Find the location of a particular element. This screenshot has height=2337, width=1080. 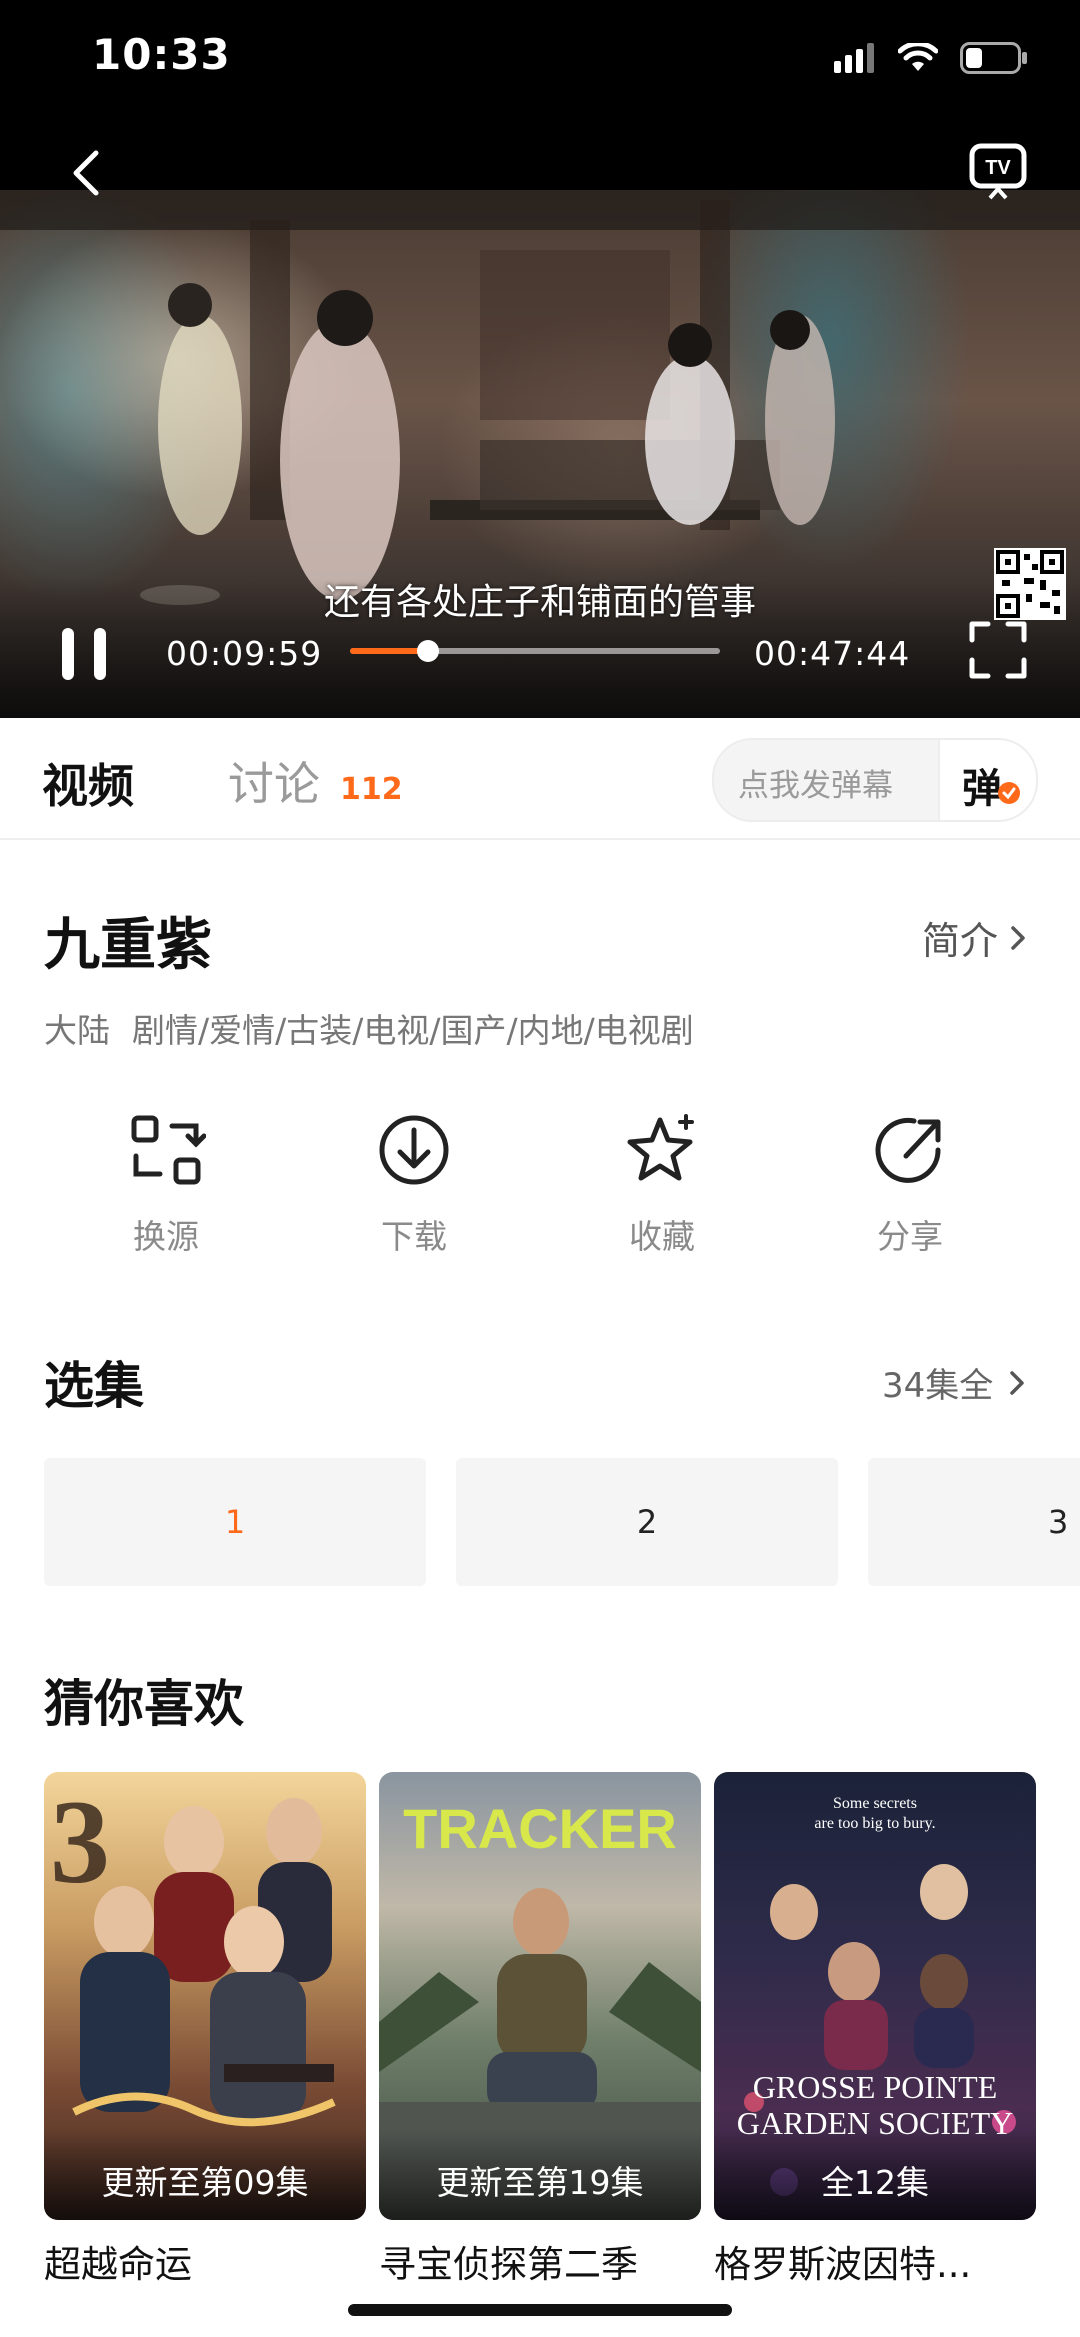

action-label: 换源 is located at coordinates (166, 1236).